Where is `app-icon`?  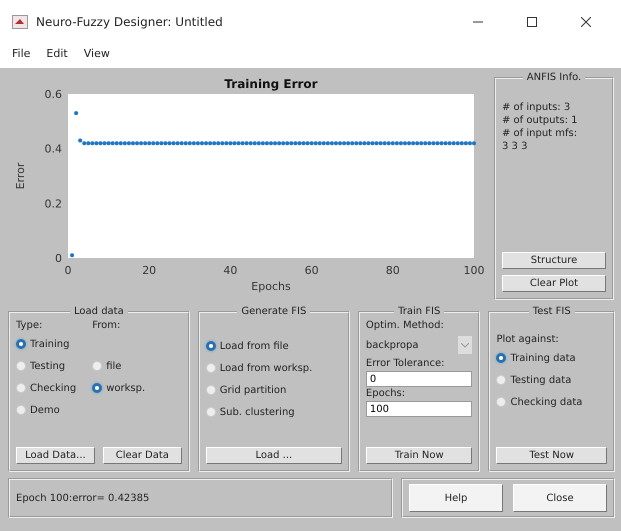
app-icon is located at coordinates (20, 22).